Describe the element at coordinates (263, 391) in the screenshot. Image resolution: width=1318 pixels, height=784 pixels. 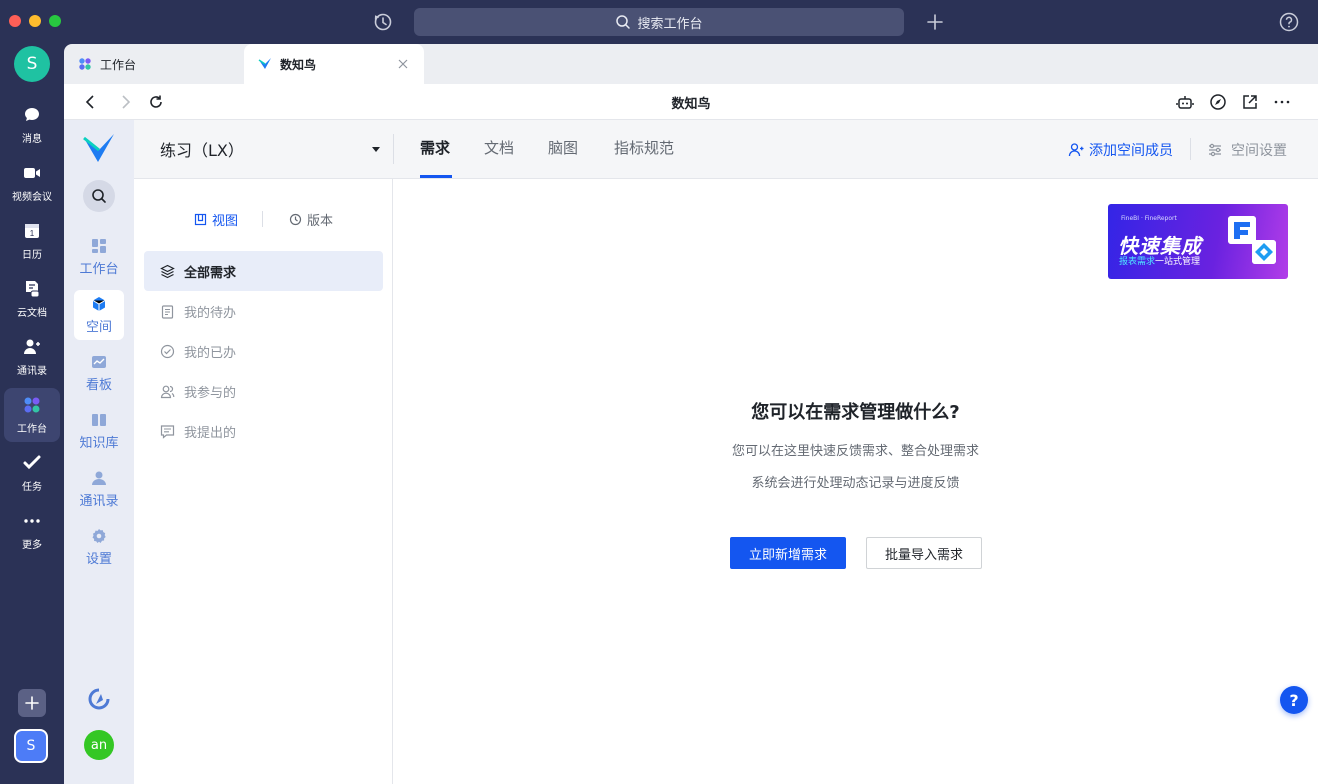
I see `list-item-my-participated: 我参与的` at that location.